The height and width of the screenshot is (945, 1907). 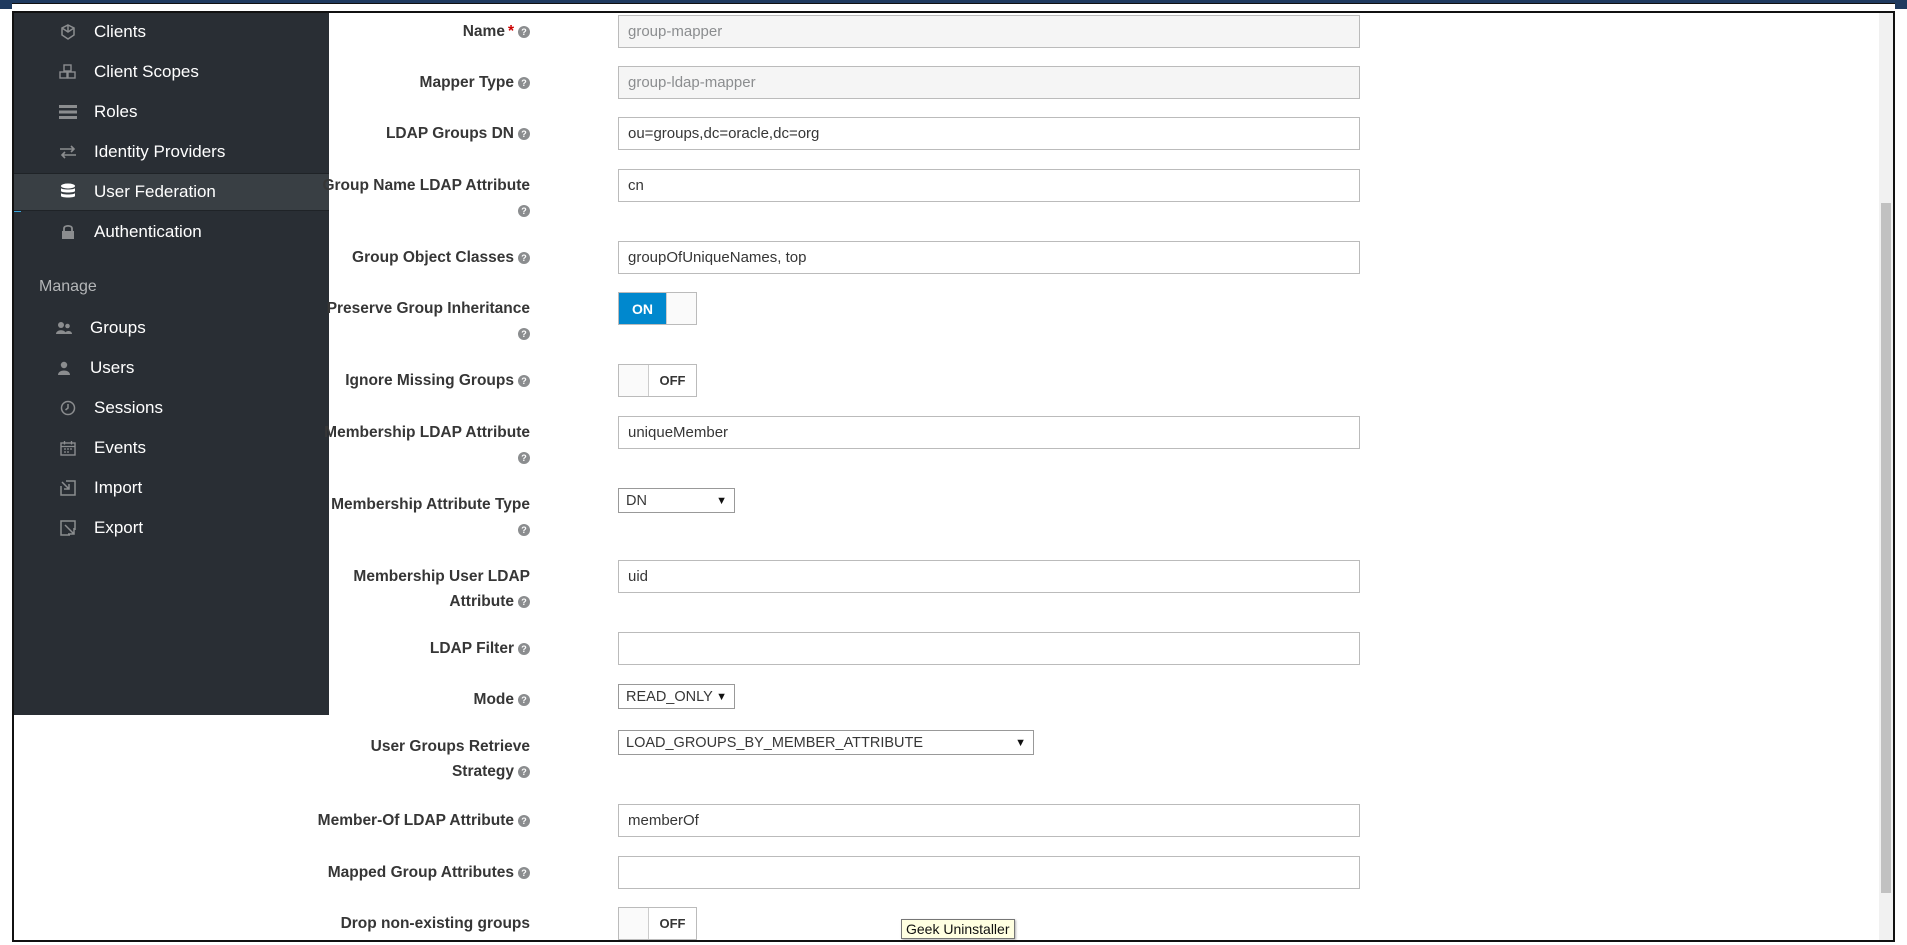 What do you see at coordinates (989, 576) in the screenshot?
I see `membership-user-attr-field: uid` at bounding box center [989, 576].